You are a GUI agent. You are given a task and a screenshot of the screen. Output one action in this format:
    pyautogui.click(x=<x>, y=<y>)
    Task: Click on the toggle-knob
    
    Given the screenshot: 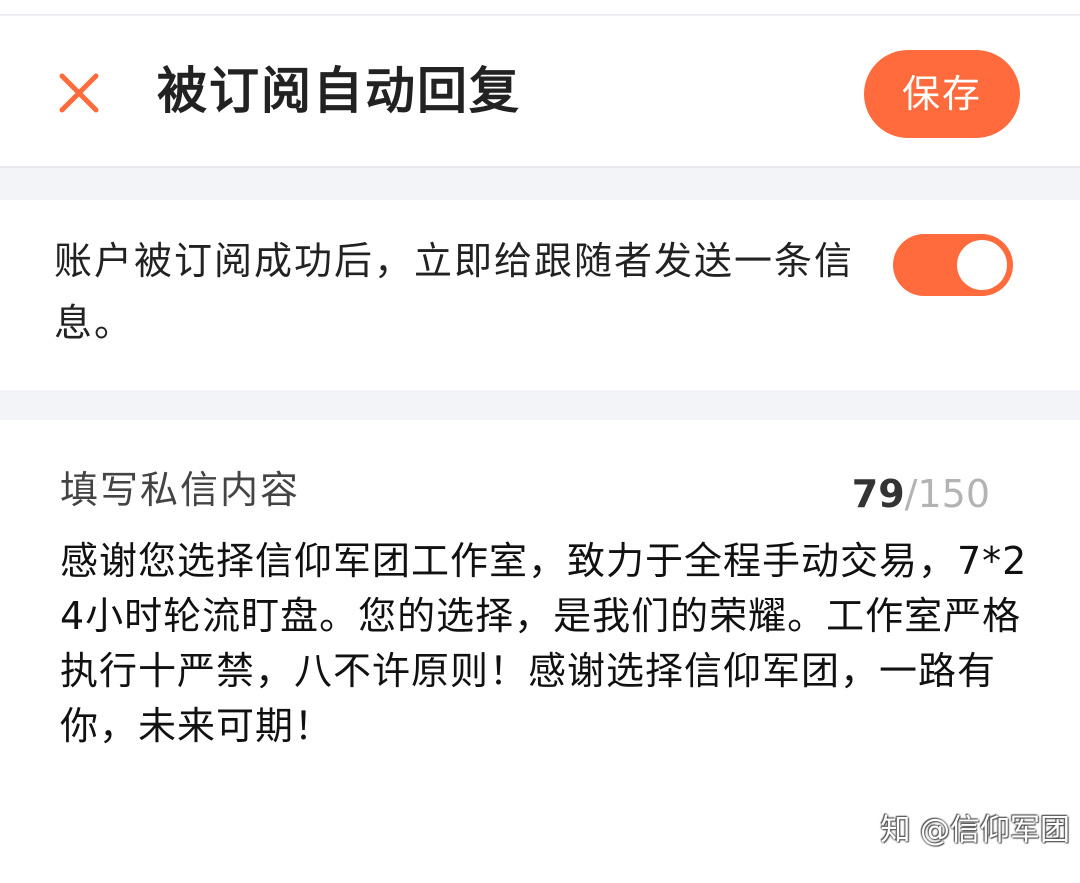 What is the action you would take?
    pyautogui.click(x=982, y=265)
    